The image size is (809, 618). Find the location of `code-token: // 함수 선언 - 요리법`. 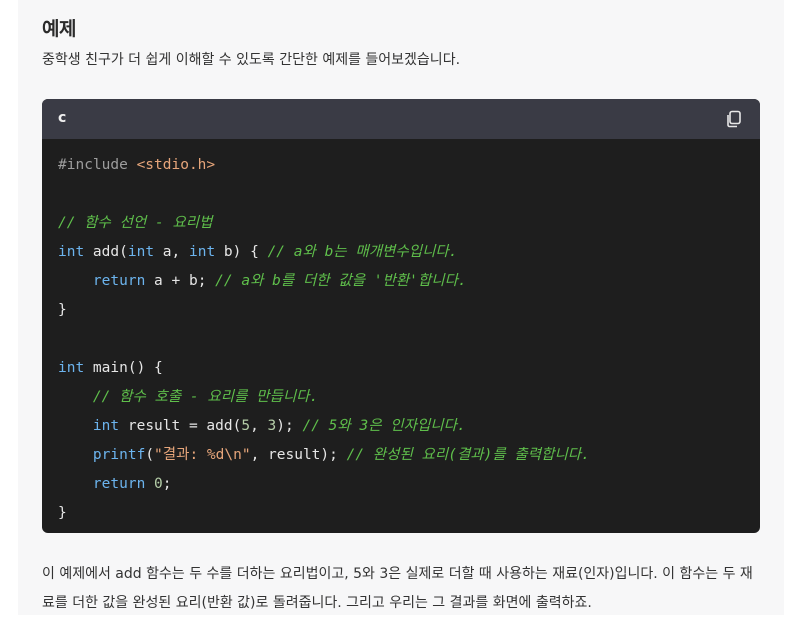

code-token: // 함수 선언 - 요리법 is located at coordinates (135, 223).